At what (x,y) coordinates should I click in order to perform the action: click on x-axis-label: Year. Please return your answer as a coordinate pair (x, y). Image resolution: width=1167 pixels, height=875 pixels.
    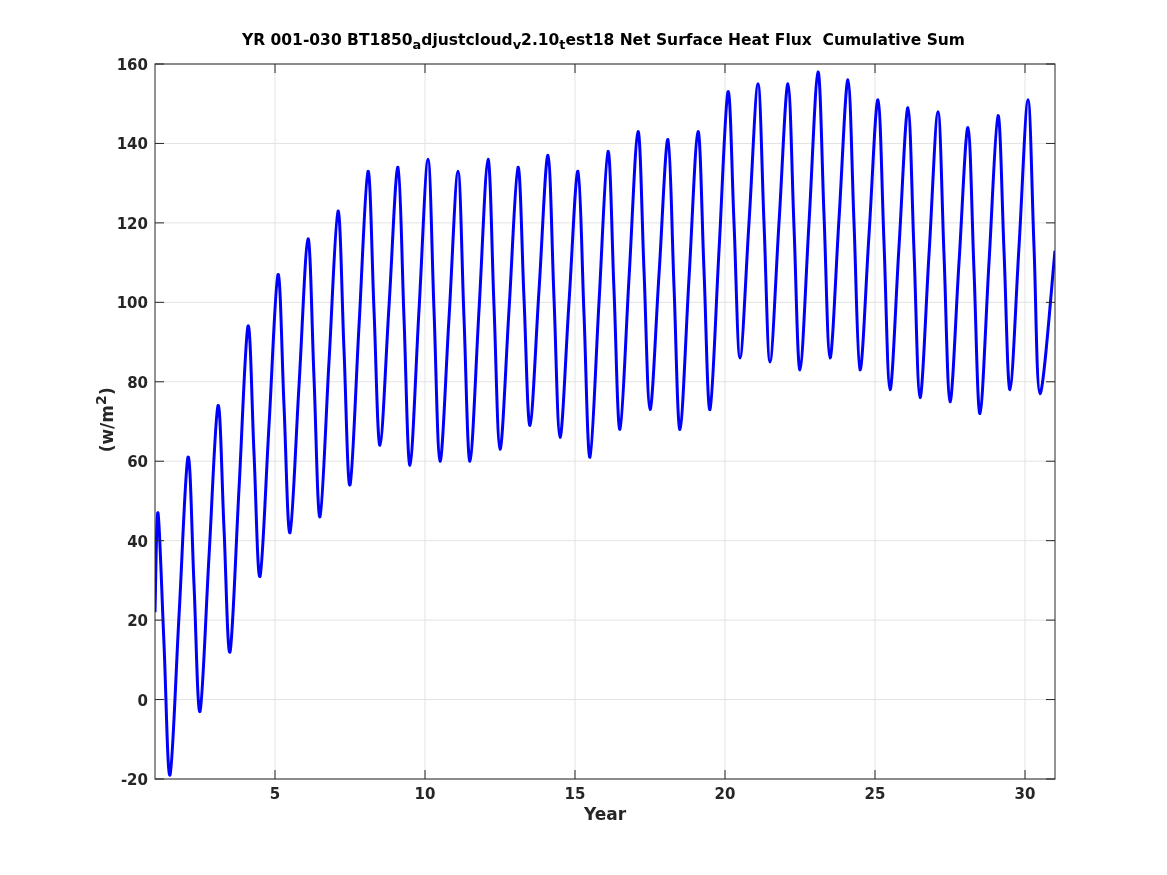
    Looking at the image, I should click on (605, 814).